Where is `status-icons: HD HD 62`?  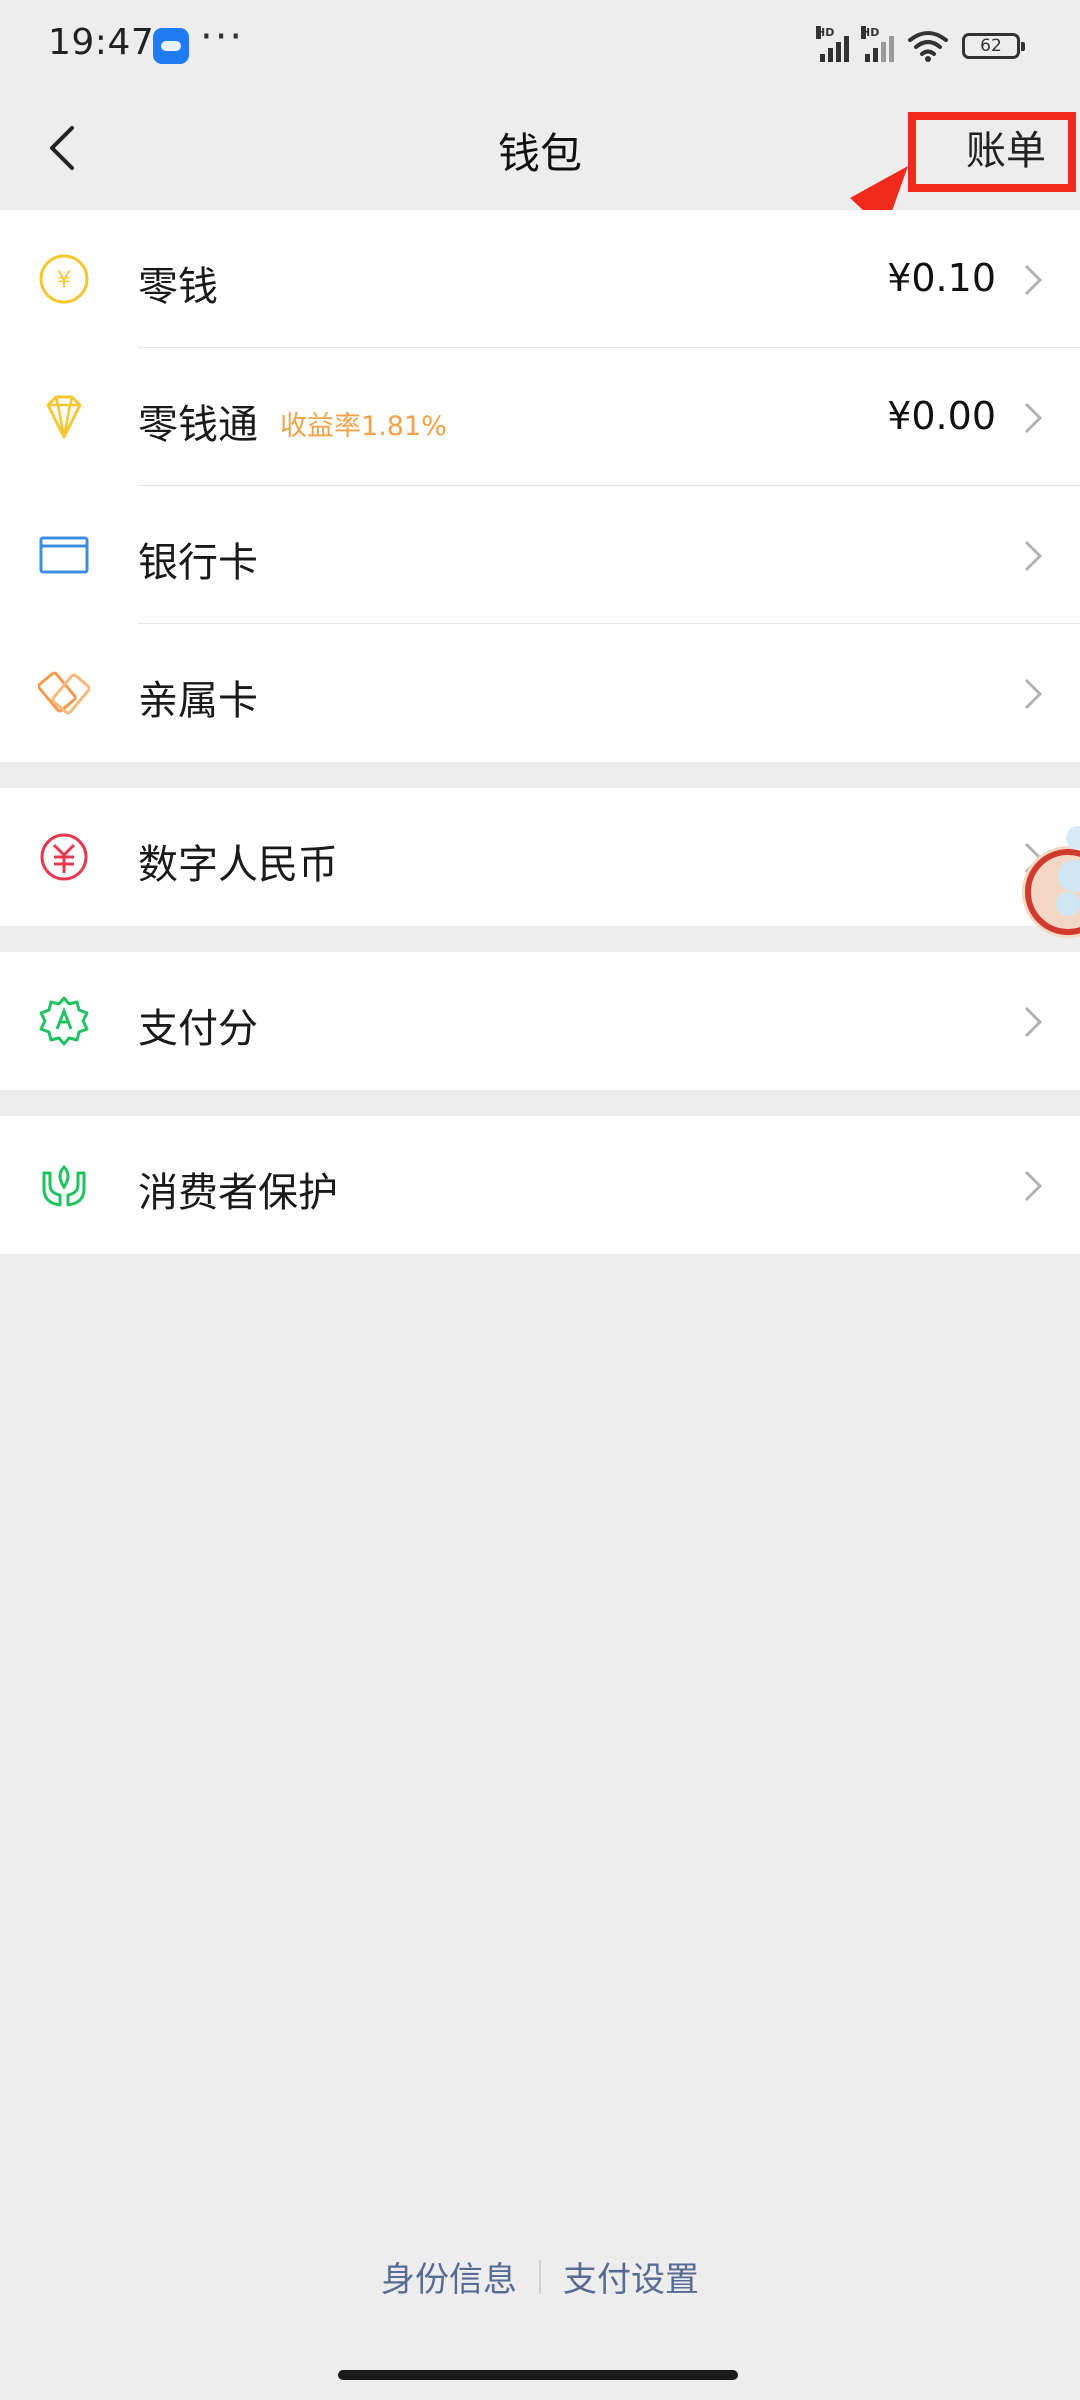
status-icons: HD HD 62 is located at coordinates (920, 46).